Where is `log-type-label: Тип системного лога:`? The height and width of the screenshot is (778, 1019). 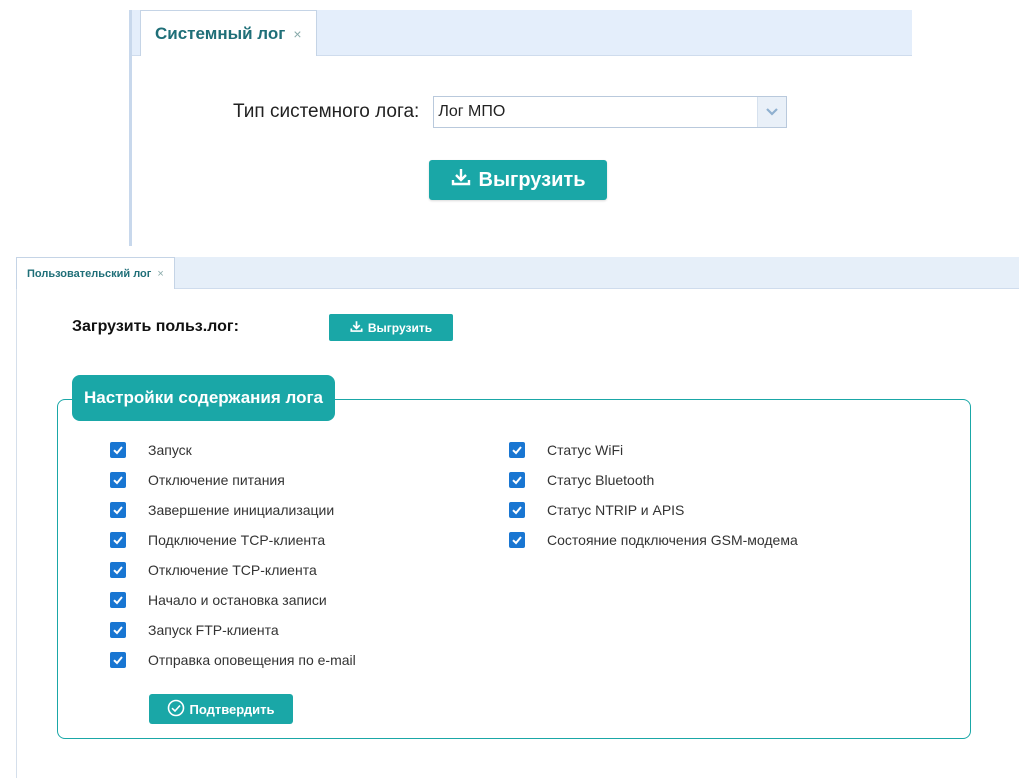
log-type-label: Тип системного лога: is located at coordinates (326, 111).